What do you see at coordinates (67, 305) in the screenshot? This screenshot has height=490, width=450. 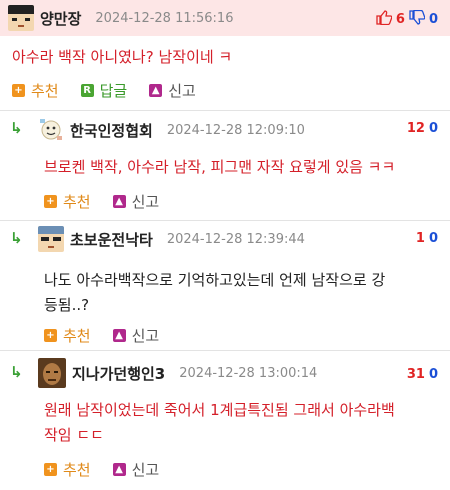 I see `comment-text-line: 등됨..?` at bounding box center [67, 305].